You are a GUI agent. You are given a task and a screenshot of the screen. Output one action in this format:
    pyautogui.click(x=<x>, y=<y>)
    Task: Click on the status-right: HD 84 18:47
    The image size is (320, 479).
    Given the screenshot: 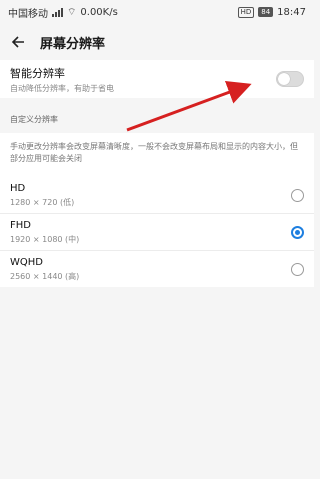 What is the action you would take?
    pyautogui.click(x=271, y=12)
    